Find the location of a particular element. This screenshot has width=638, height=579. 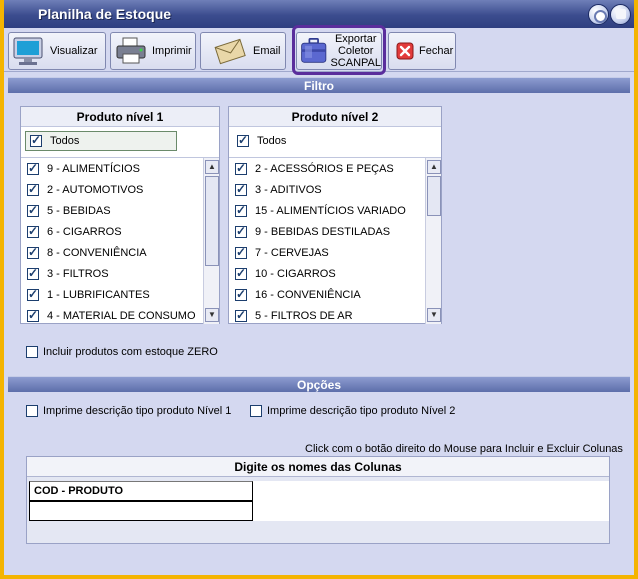

estoque-zero-label: Incluir produtos com estoque ZERO is located at coordinates (130, 352).